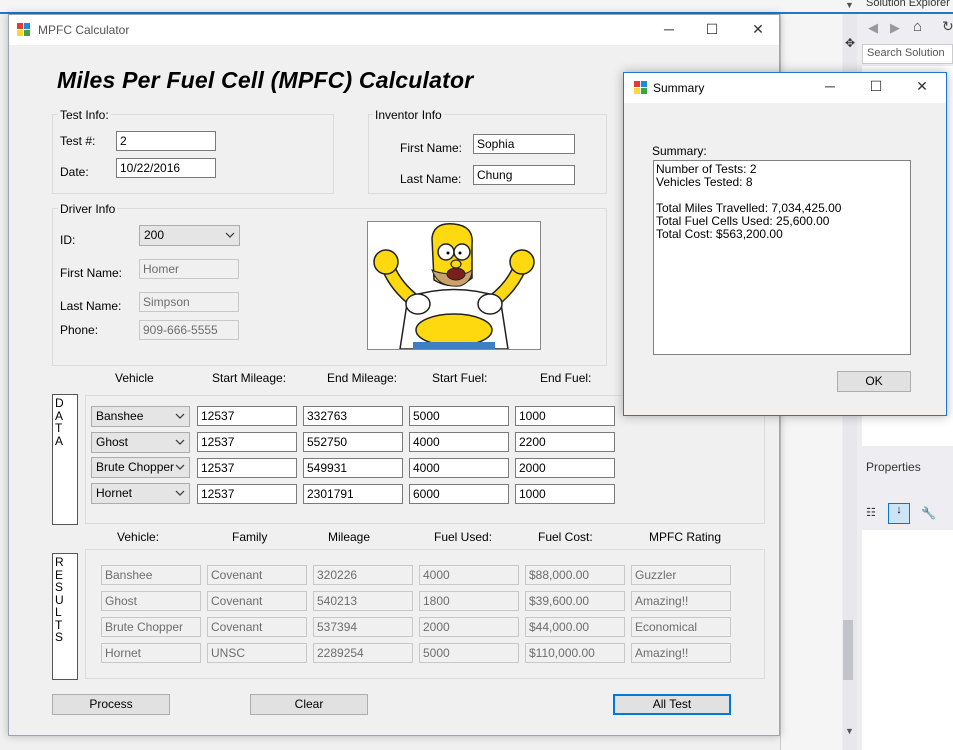 The width and height of the screenshot is (953, 750). I want to click on start-fuel-input: 5000, so click(459, 416).